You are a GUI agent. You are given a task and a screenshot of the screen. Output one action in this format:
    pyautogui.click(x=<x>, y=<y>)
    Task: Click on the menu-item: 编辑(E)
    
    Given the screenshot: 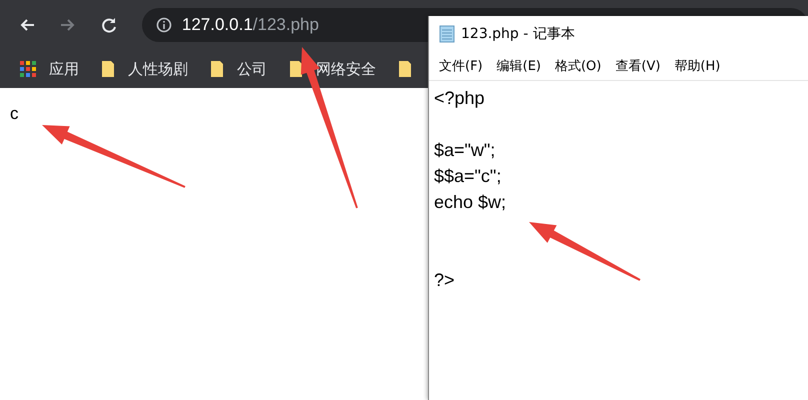 What is the action you would take?
    pyautogui.click(x=518, y=66)
    